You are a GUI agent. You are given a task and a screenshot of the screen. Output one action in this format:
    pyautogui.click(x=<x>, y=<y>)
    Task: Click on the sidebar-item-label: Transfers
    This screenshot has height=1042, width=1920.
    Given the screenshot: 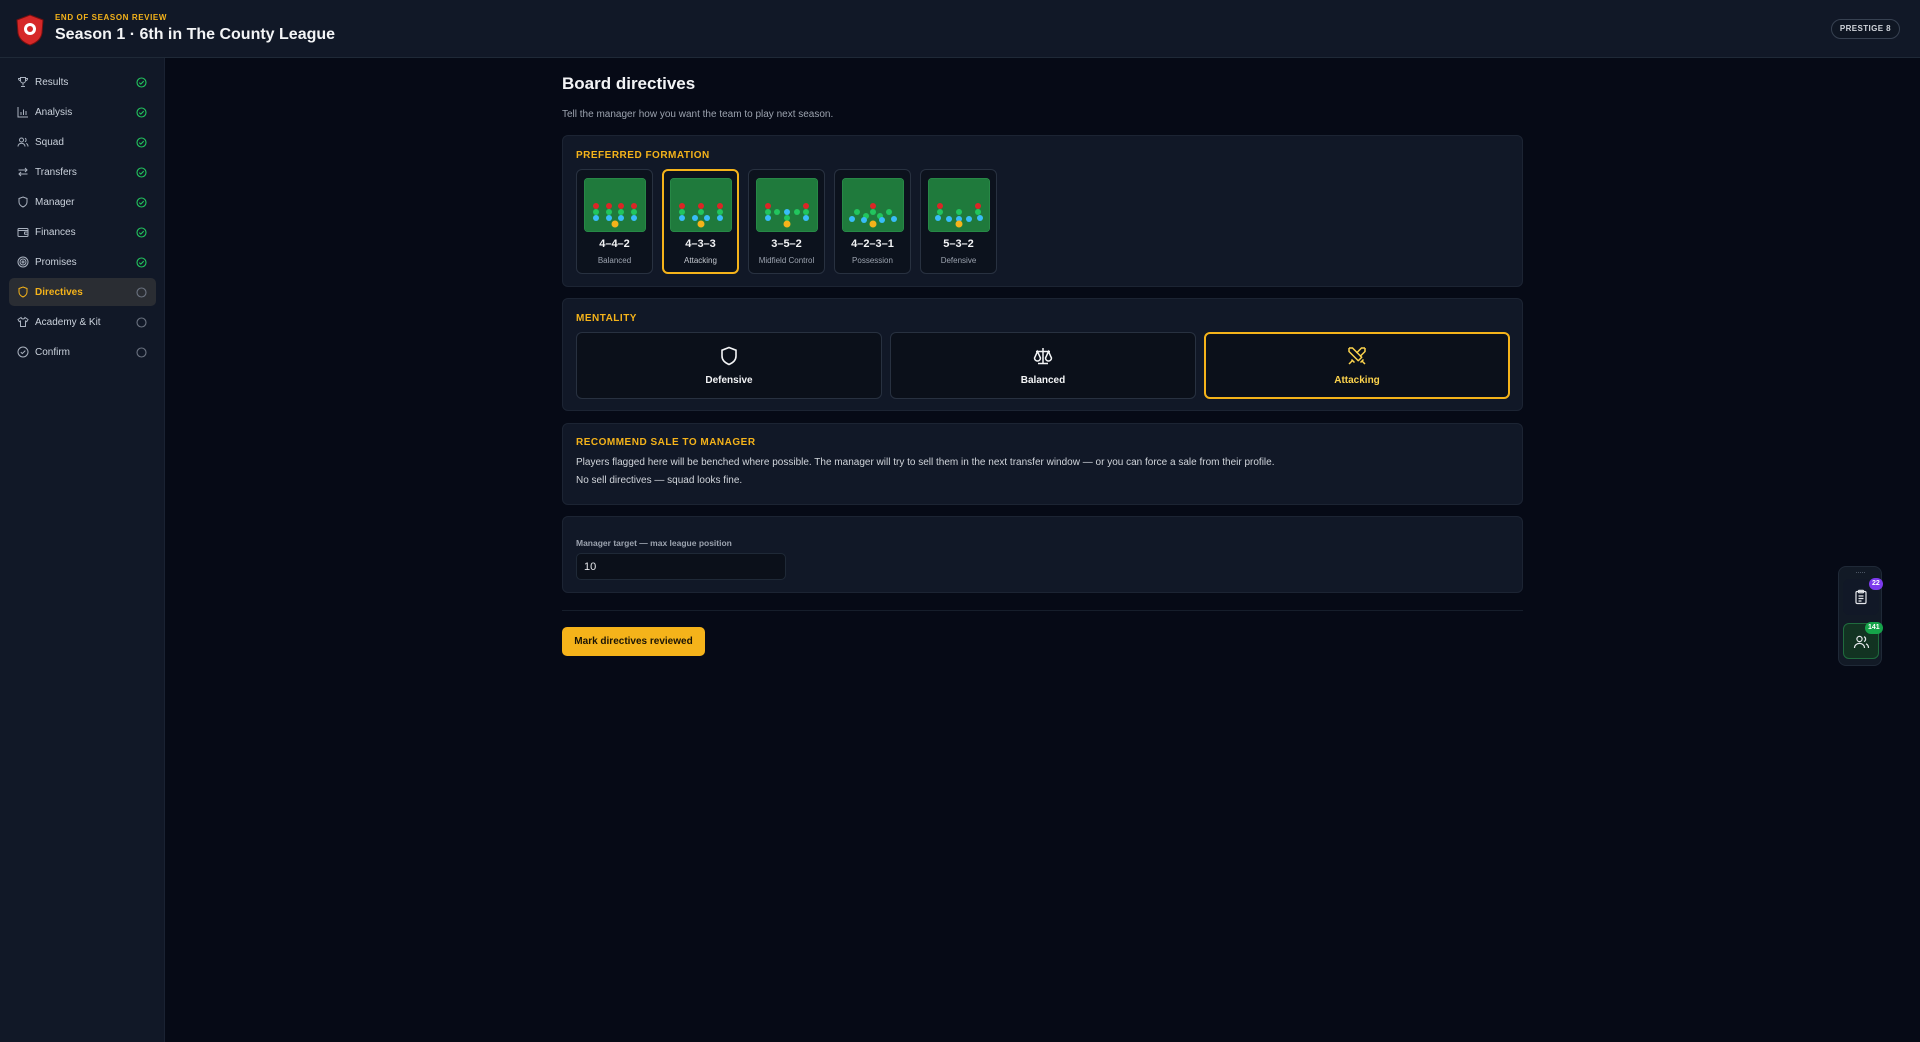 What is the action you would take?
    pyautogui.click(x=56, y=172)
    